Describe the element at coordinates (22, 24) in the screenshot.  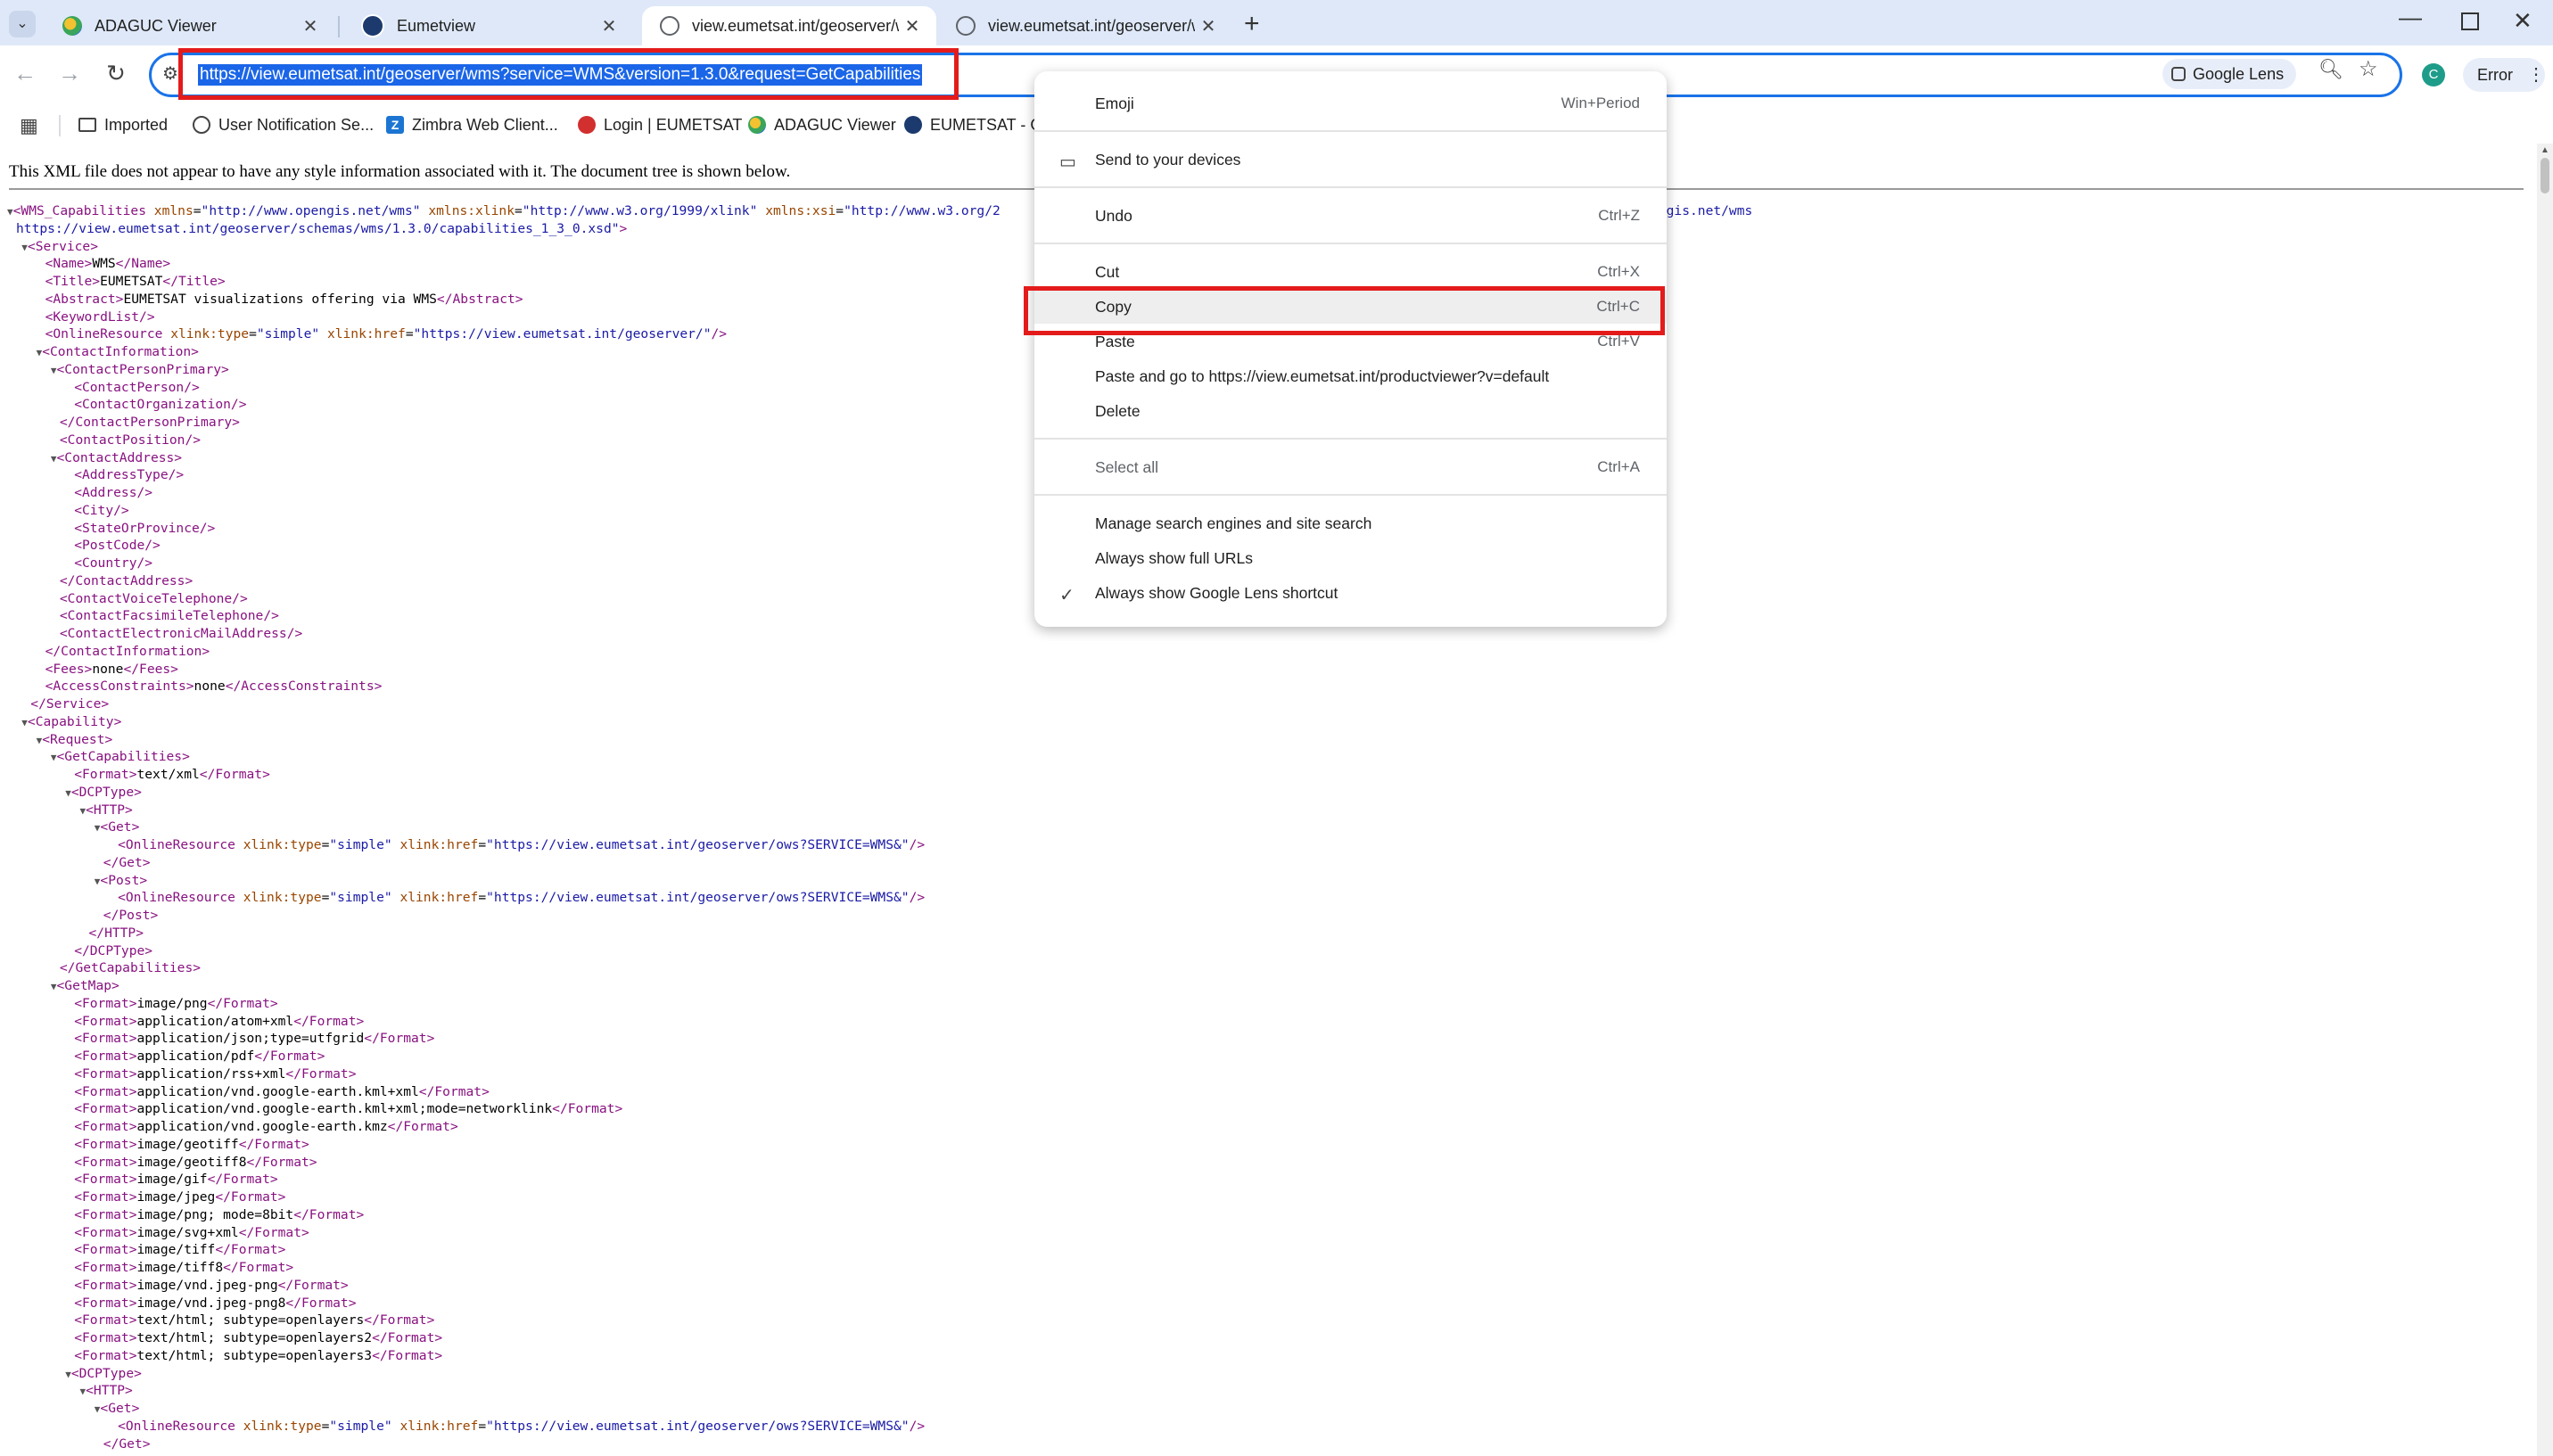
I see `tab-search-button: ⌄` at that location.